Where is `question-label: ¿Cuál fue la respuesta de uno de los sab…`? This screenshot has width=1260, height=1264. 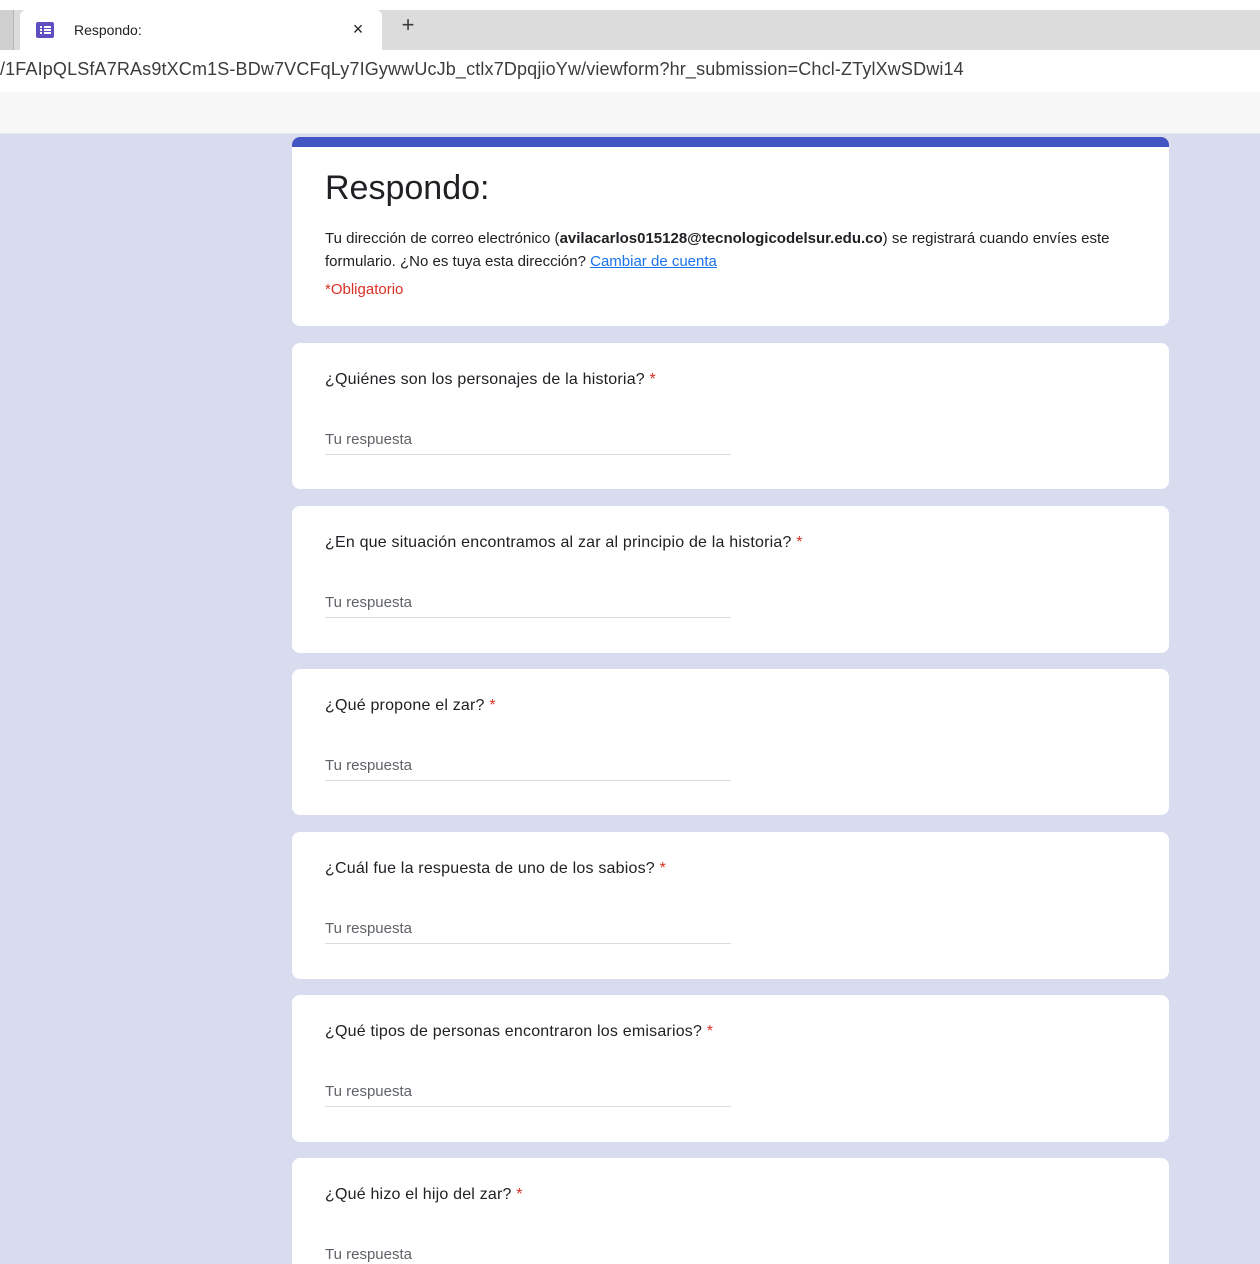 question-label: ¿Cuál fue la respuesta de uno de los sab… is located at coordinates (495, 869).